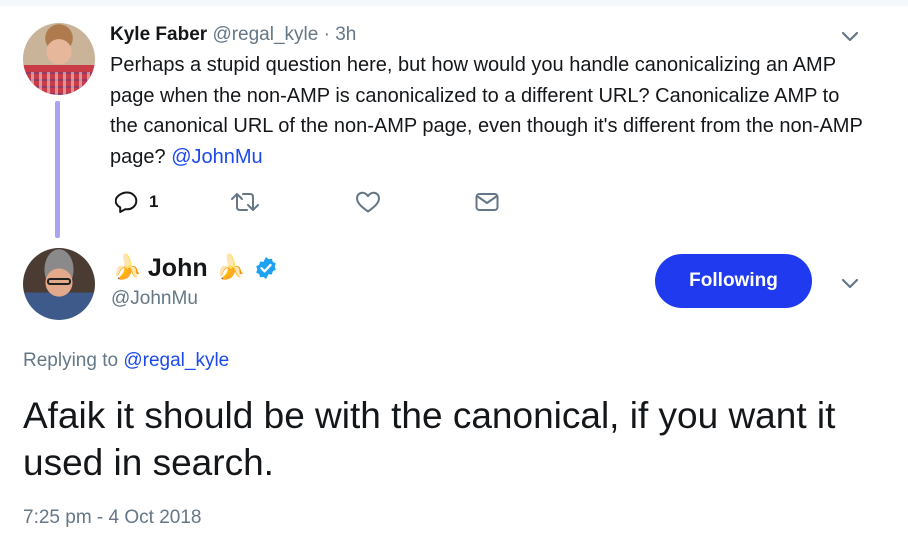  I want to click on main-author-name: John, so click(178, 268).